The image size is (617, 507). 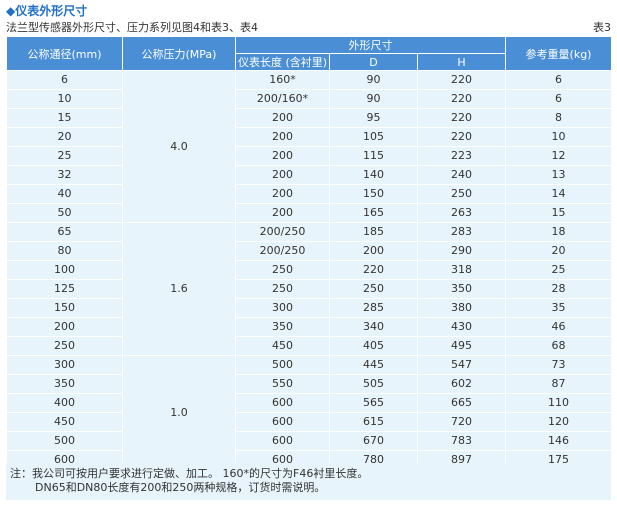 What do you see at coordinates (373, 289) in the screenshot?
I see `d-cell: 250` at bounding box center [373, 289].